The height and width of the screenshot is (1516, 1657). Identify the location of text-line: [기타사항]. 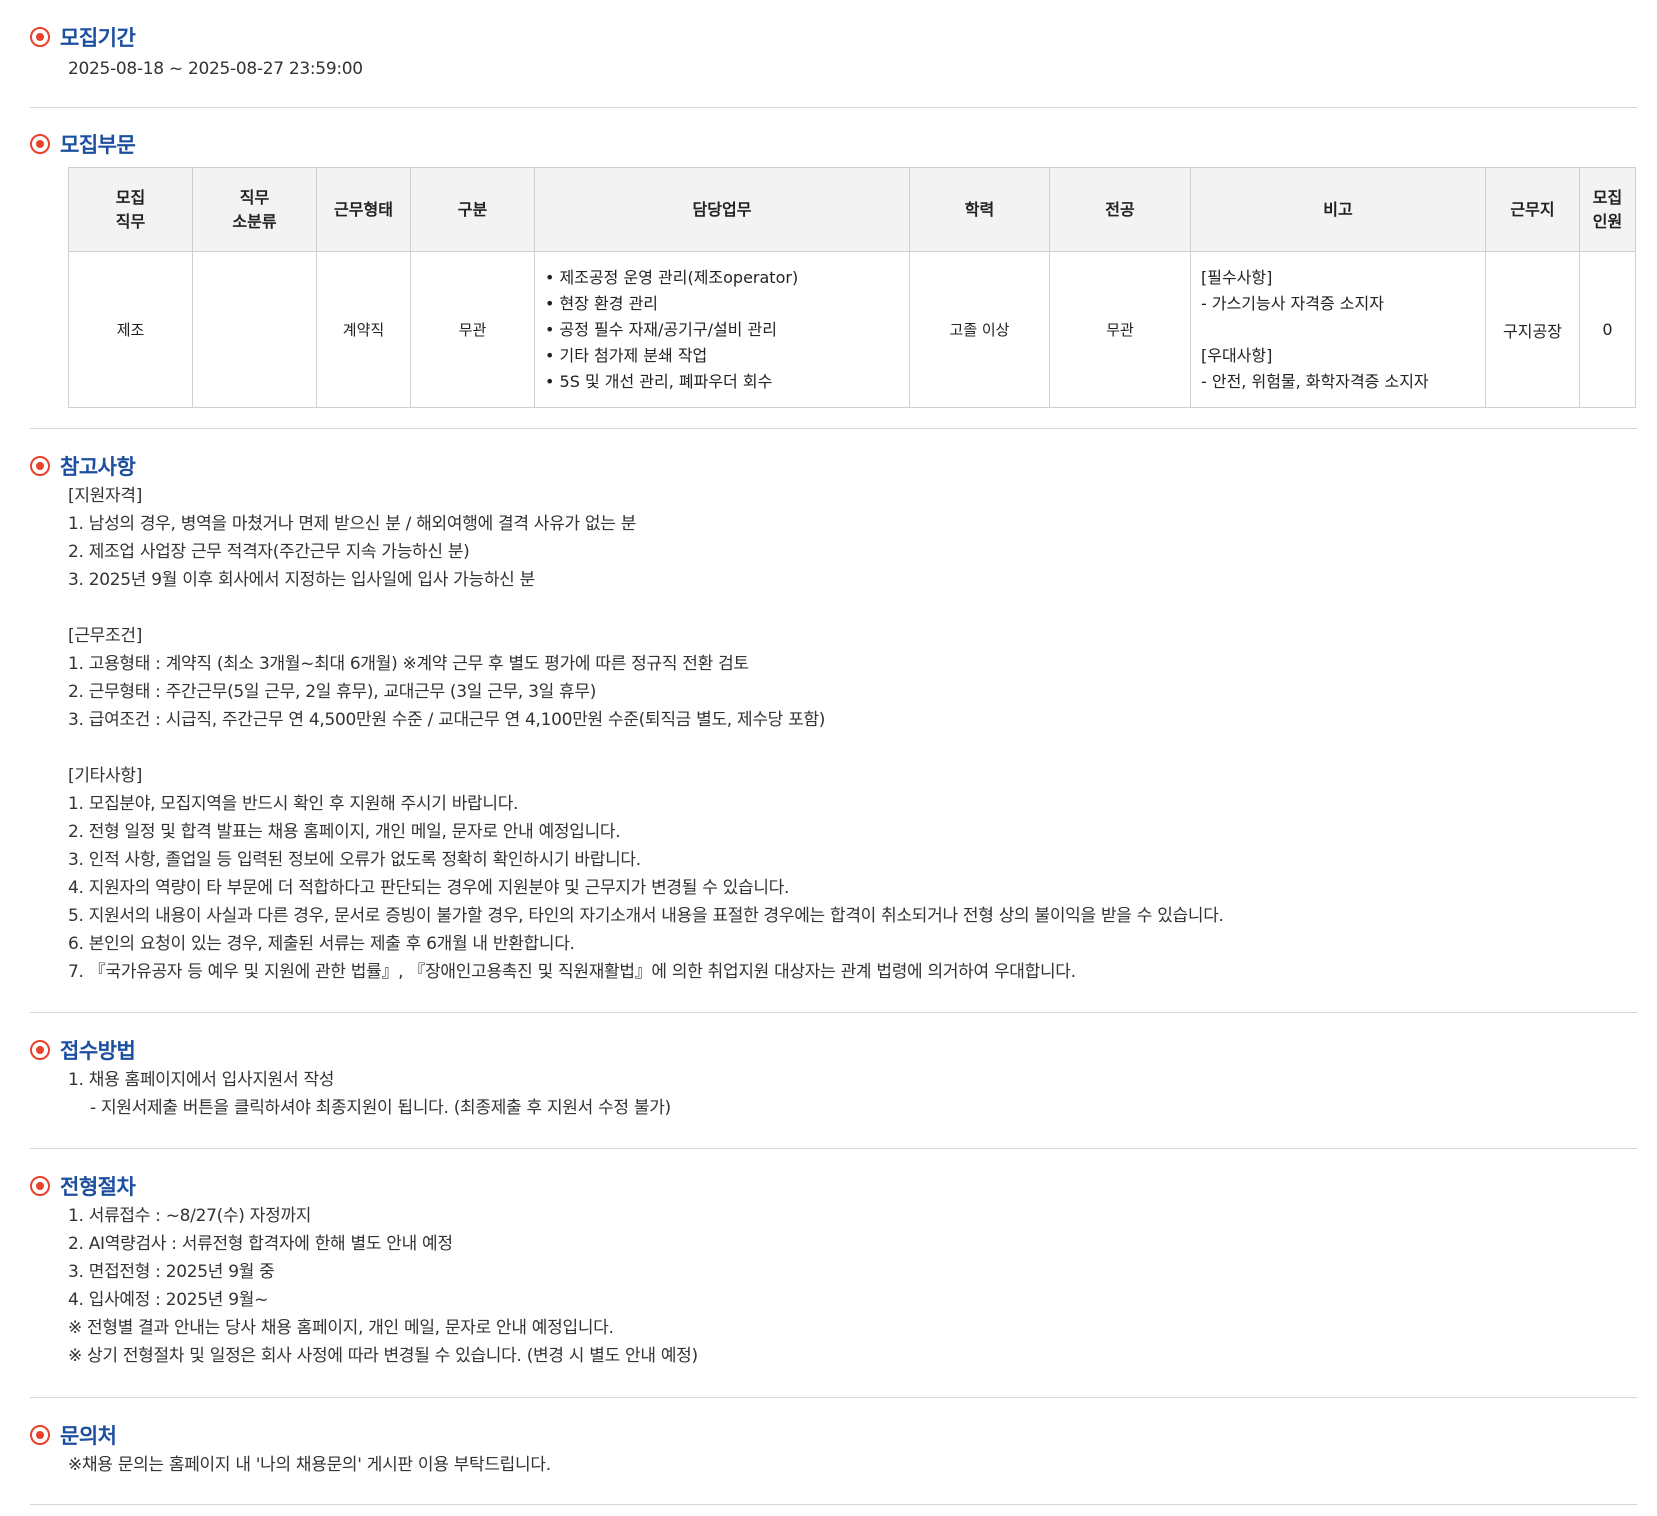
(105, 776).